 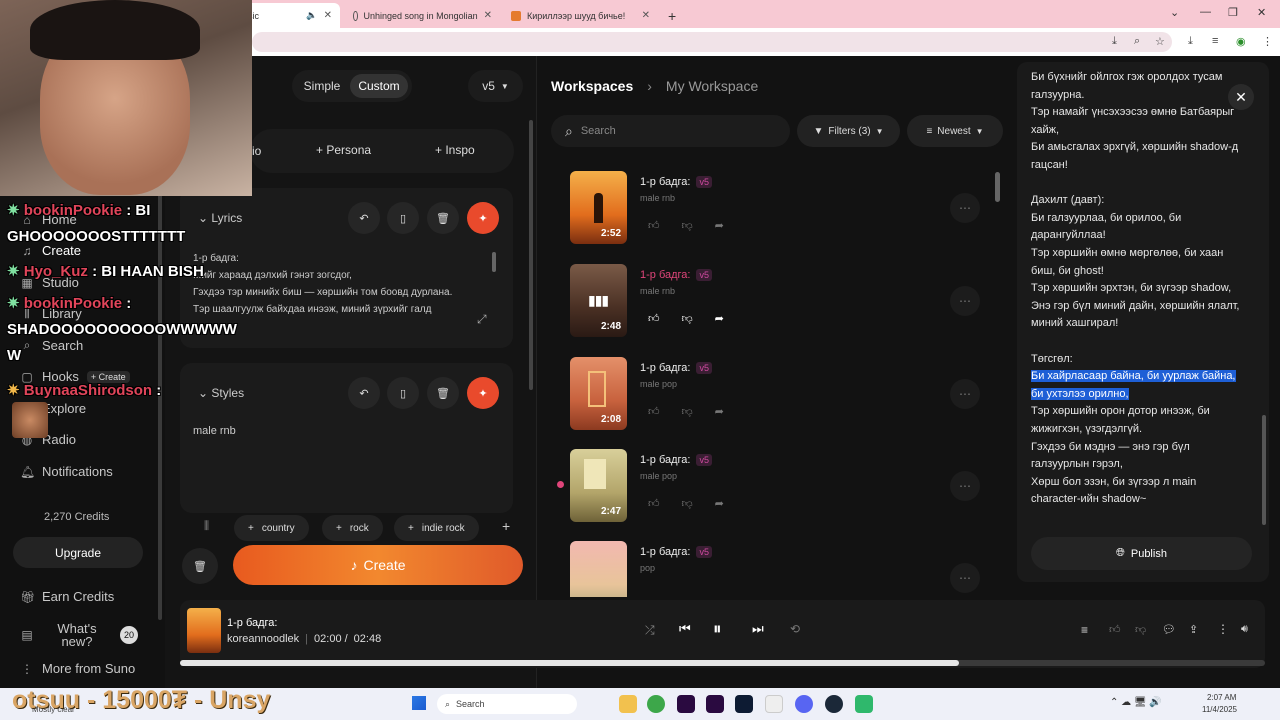 I want to click on player-thumbnail, so click(x=204, y=630).